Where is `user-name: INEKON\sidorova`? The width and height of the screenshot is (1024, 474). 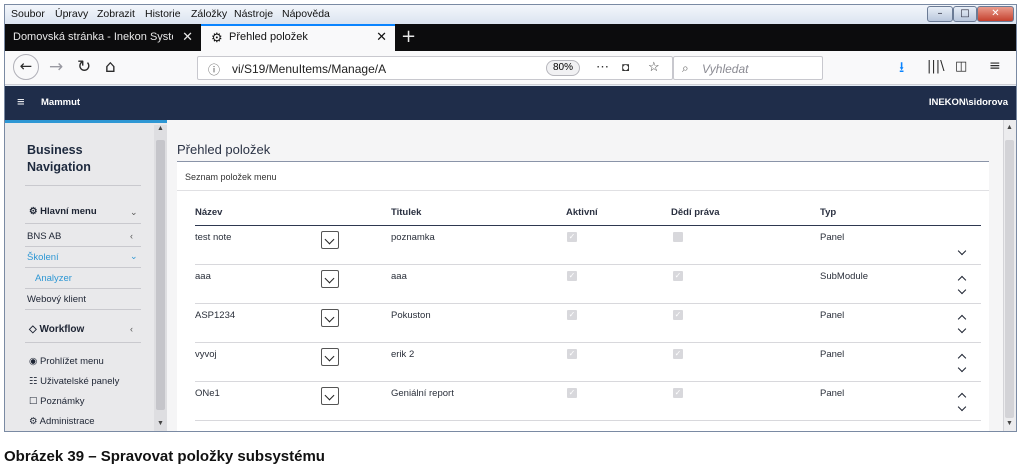 user-name: INEKON\sidorova is located at coordinates (968, 102).